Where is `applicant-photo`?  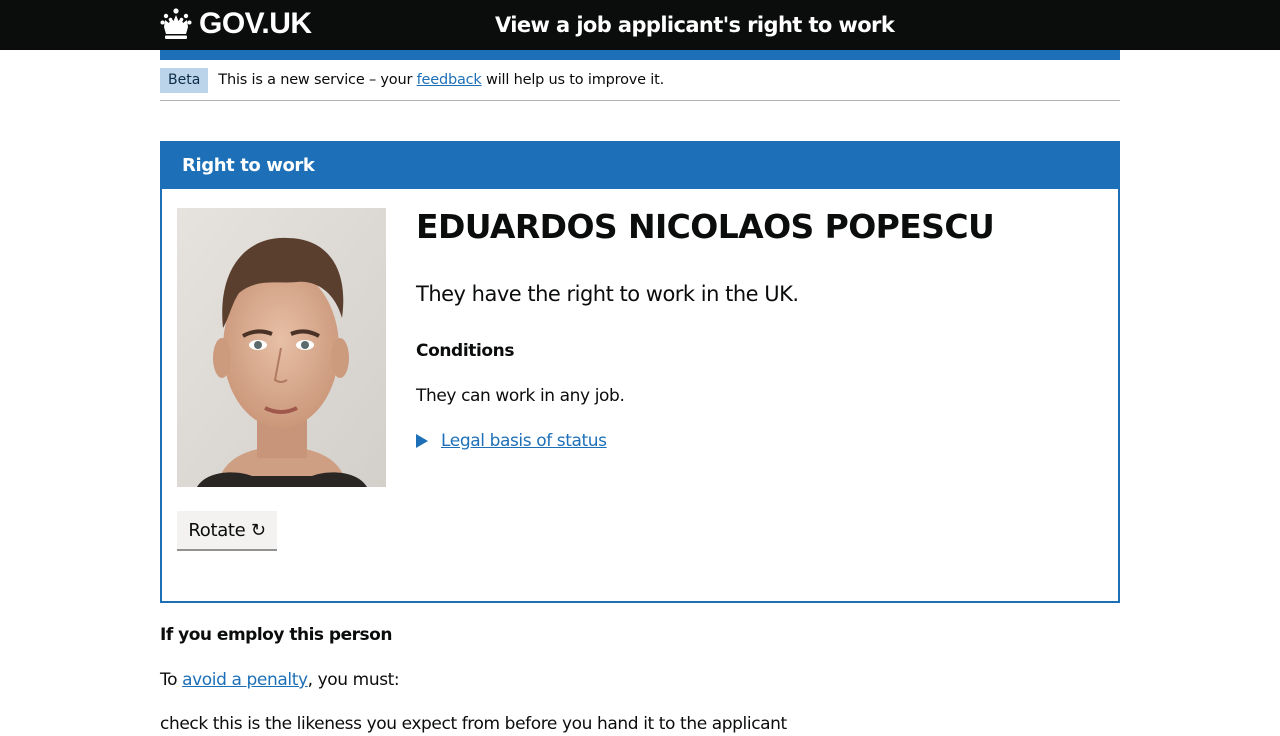
applicant-photo is located at coordinates (281, 347).